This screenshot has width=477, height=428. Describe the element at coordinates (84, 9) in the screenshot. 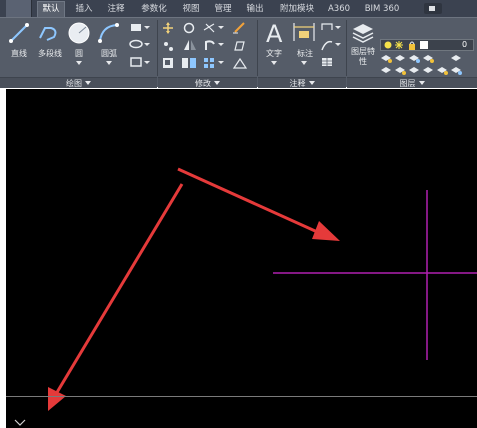

I see `tab-insert: 插入` at that location.